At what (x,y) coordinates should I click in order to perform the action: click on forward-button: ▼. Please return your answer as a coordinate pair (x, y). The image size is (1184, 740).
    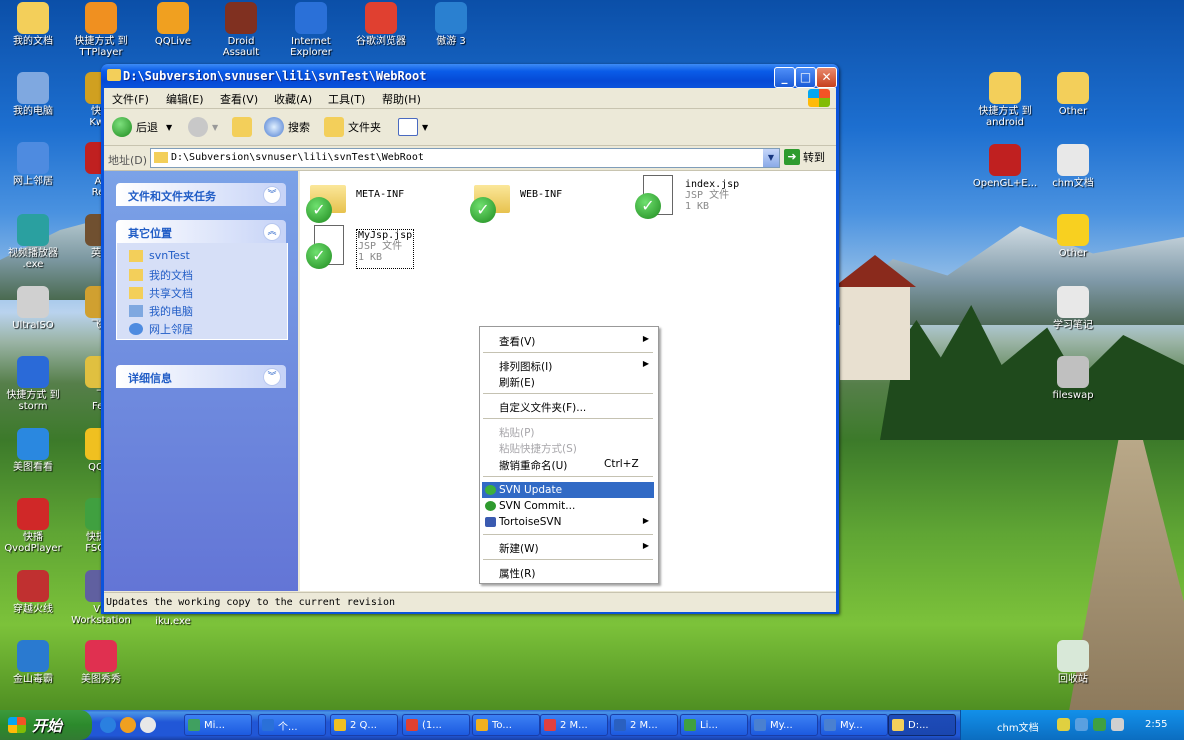
    Looking at the image, I should click on (203, 127).